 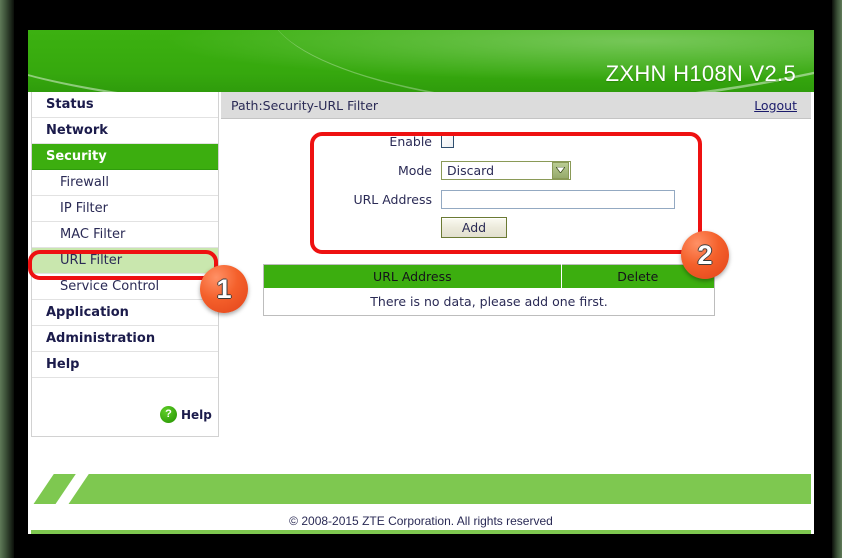 What do you see at coordinates (775, 105) in the screenshot?
I see `logout-link: Logout` at bounding box center [775, 105].